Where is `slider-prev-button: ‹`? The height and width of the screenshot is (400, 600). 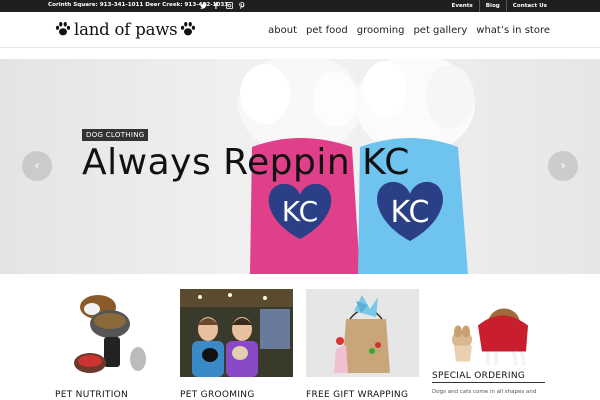
slider-prev-button: ‹ is located at coordinates (37, 166).